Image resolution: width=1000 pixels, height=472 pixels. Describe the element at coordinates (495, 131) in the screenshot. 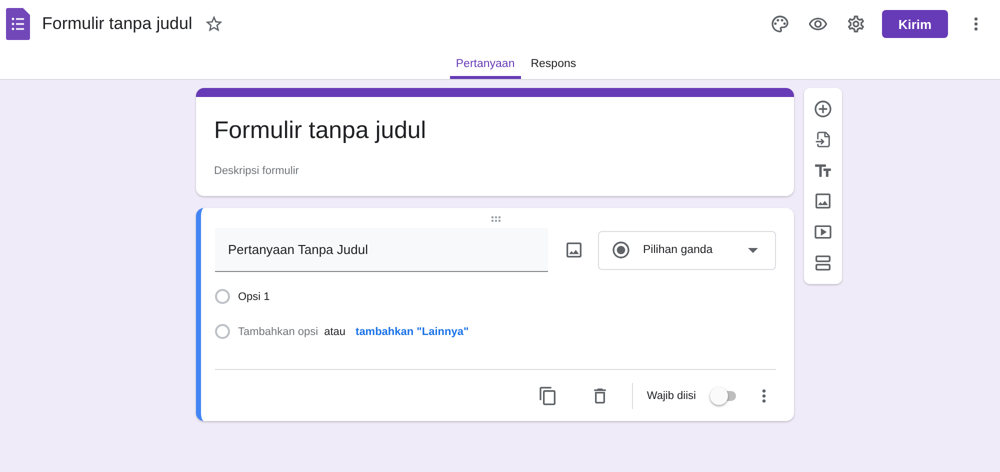

I see `form-title: Formulir tanpa judul` at that location.